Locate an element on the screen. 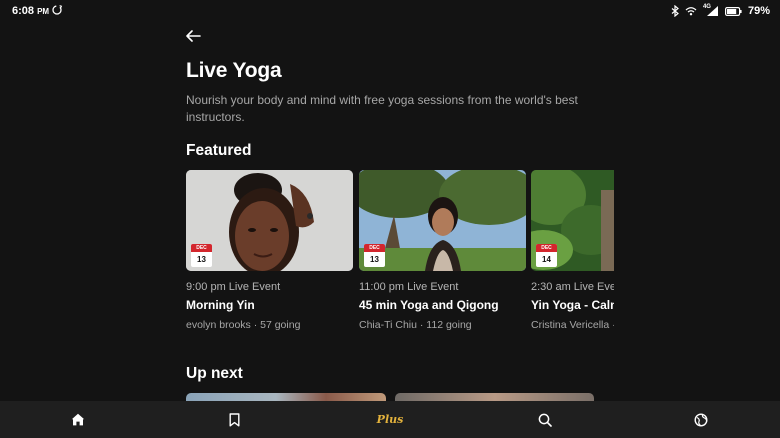  page-title: Live Yoga is located at coordinates (234, 70).